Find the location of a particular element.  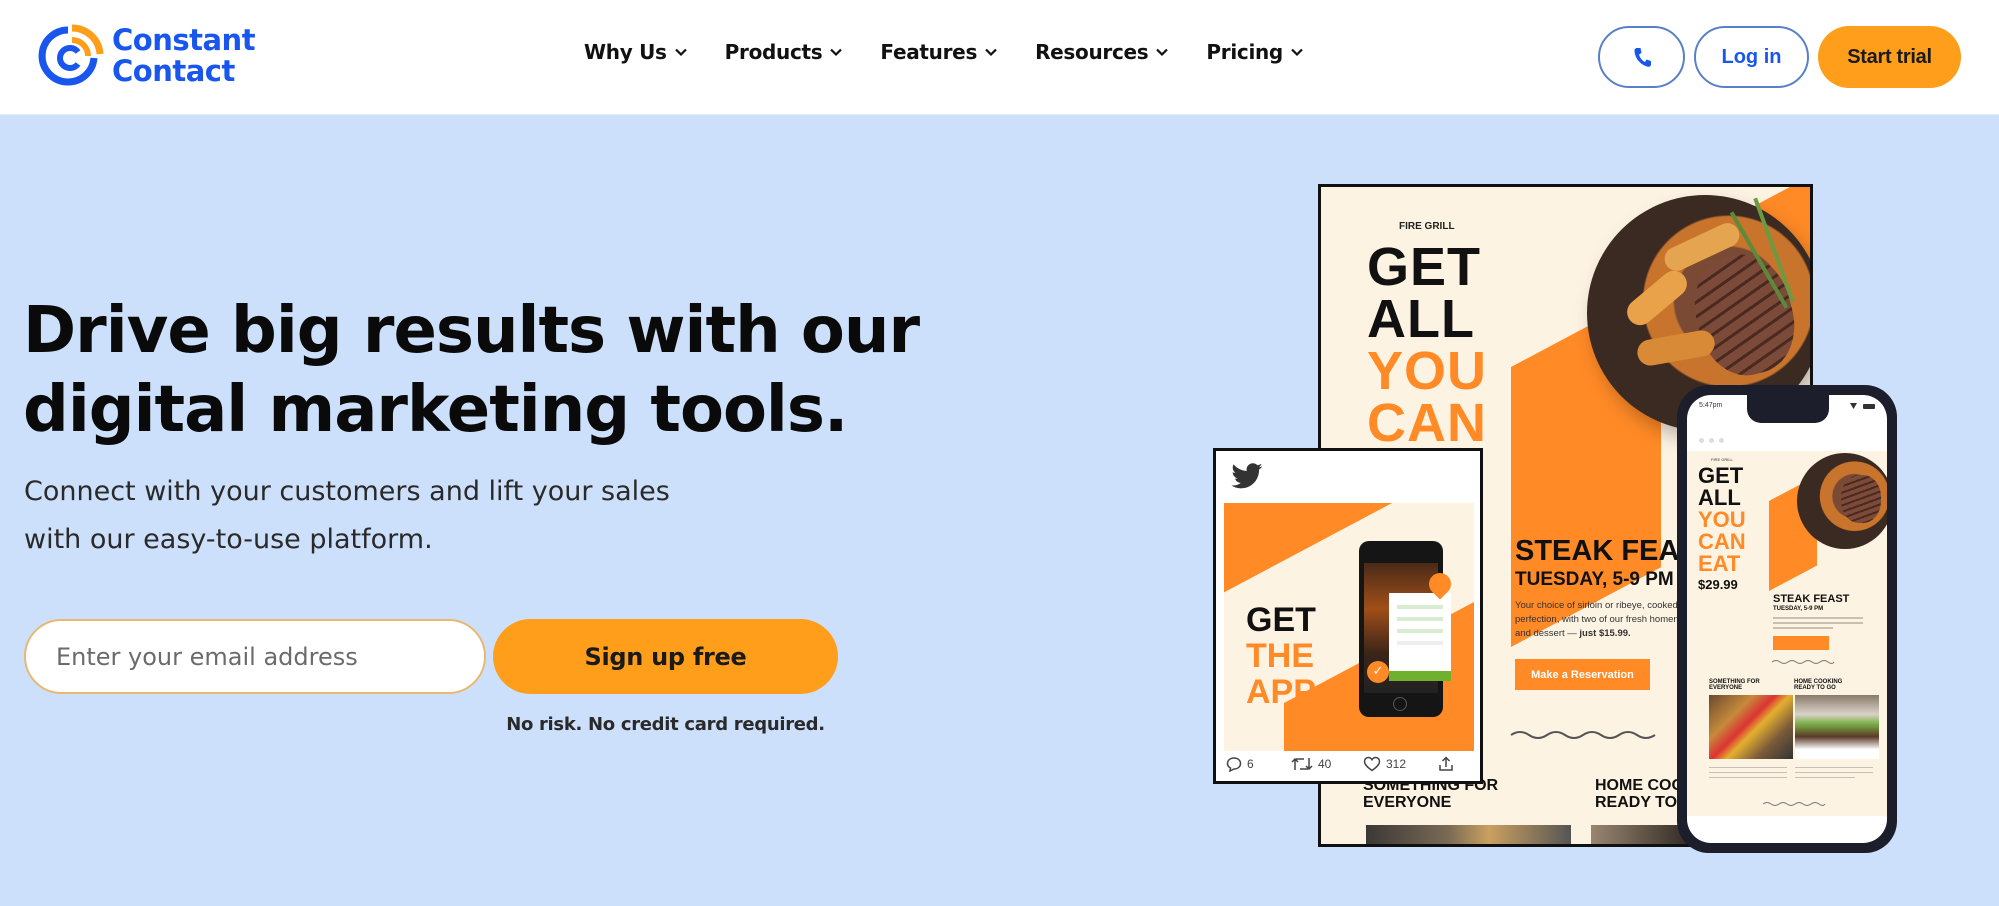

steak-plate-image is located at coordinates (1842, 501).